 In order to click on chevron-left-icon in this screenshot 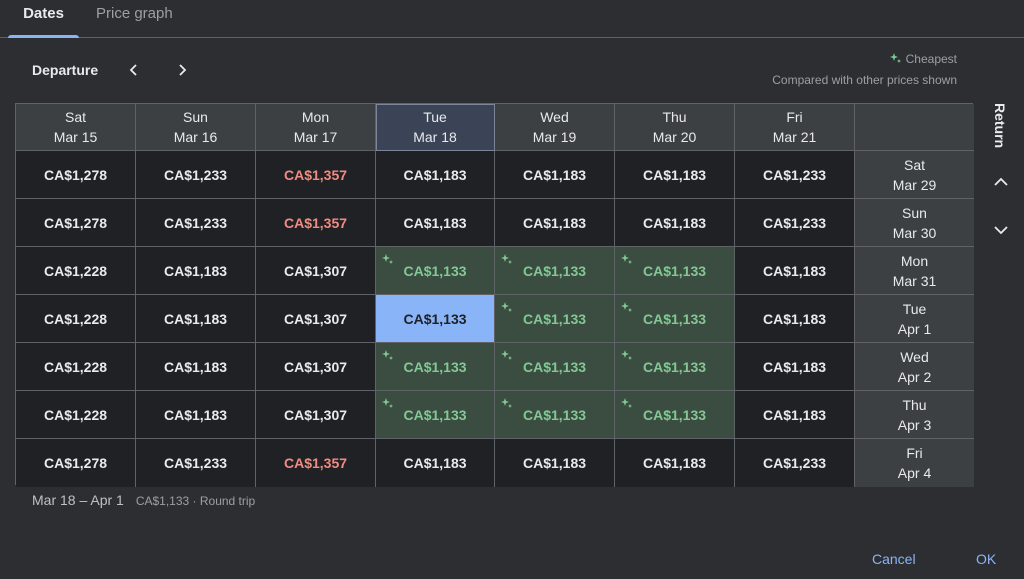, I will do `click(133, 70)`.